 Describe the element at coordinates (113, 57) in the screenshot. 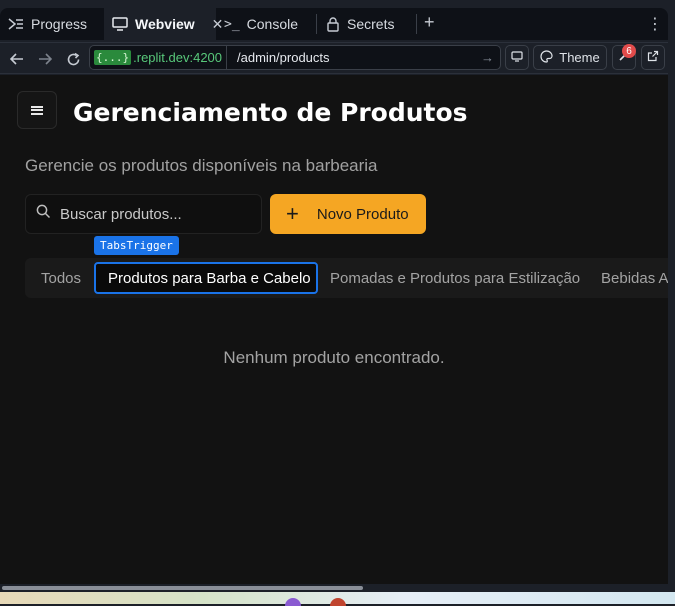

I see `url-badge: {...}` at that location.